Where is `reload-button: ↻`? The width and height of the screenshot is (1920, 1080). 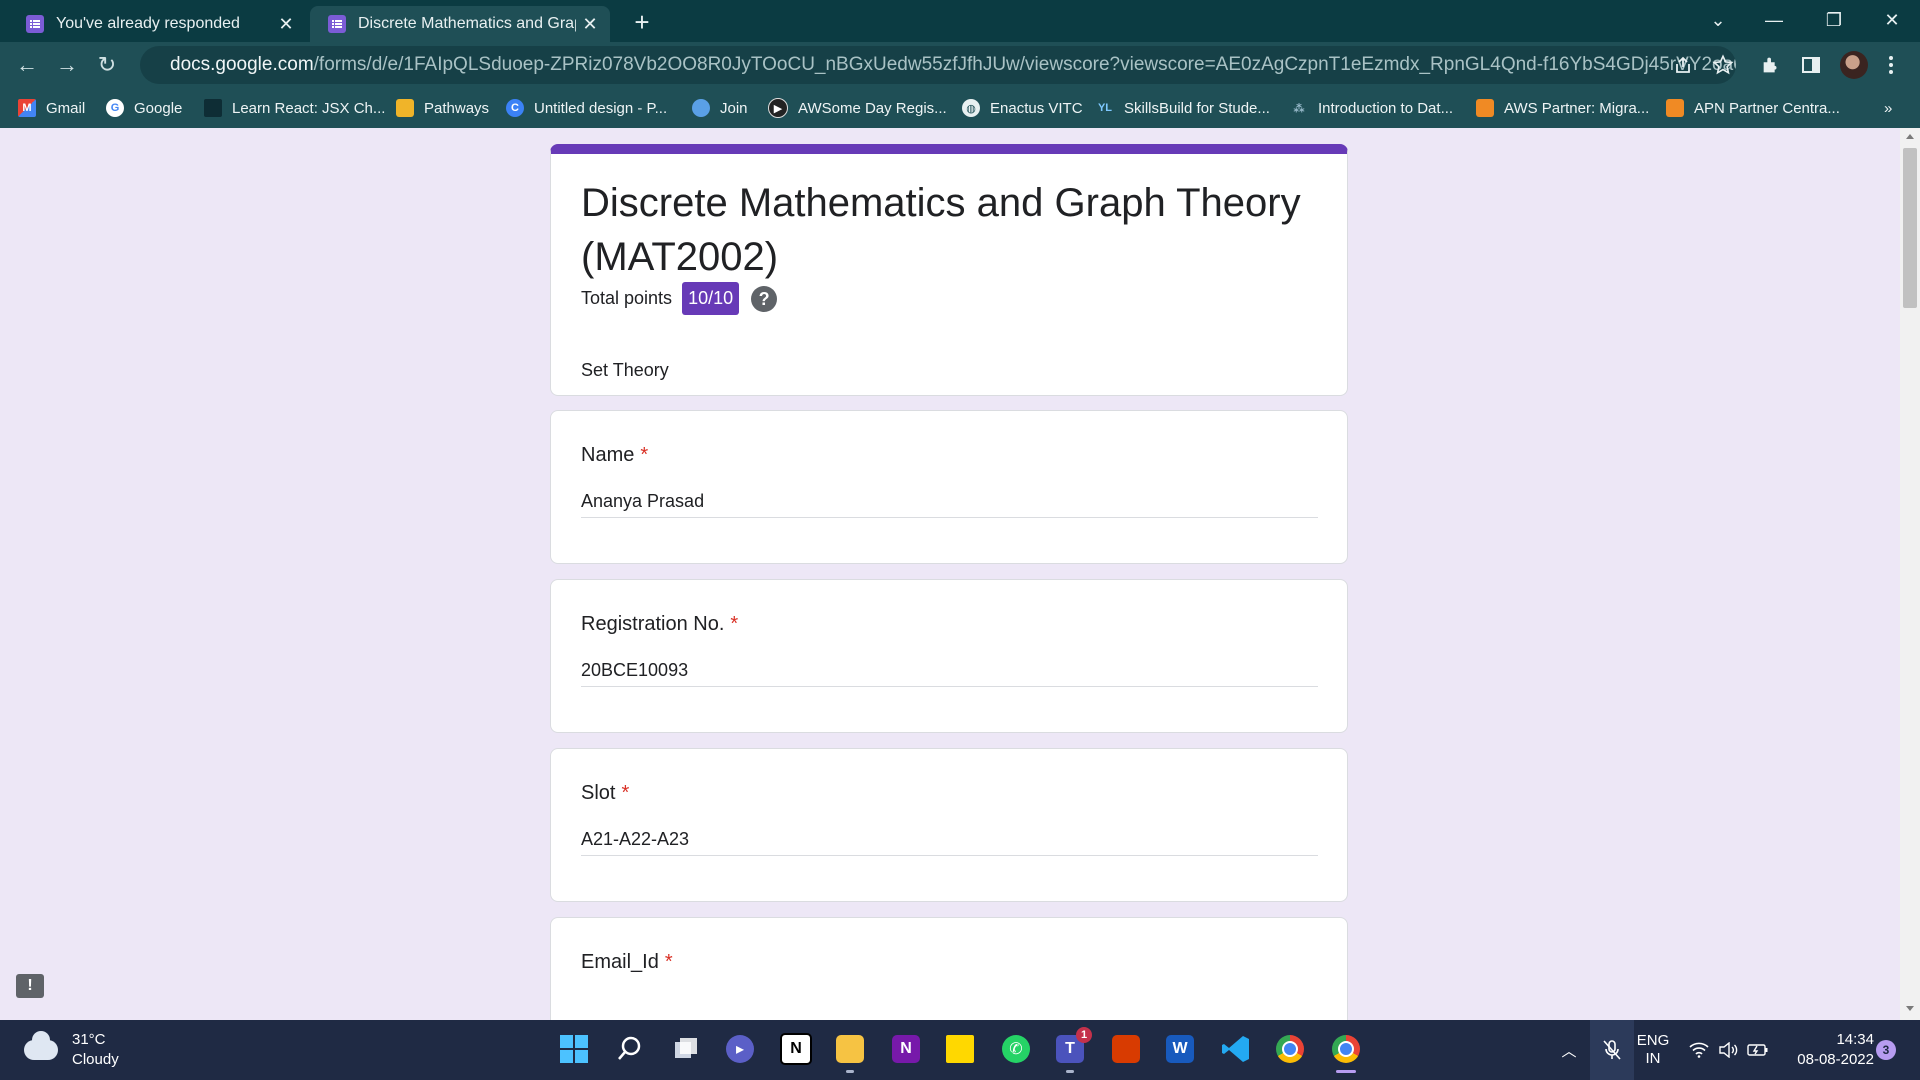 reload-button: ↻ is located at coordinates (107, 65).